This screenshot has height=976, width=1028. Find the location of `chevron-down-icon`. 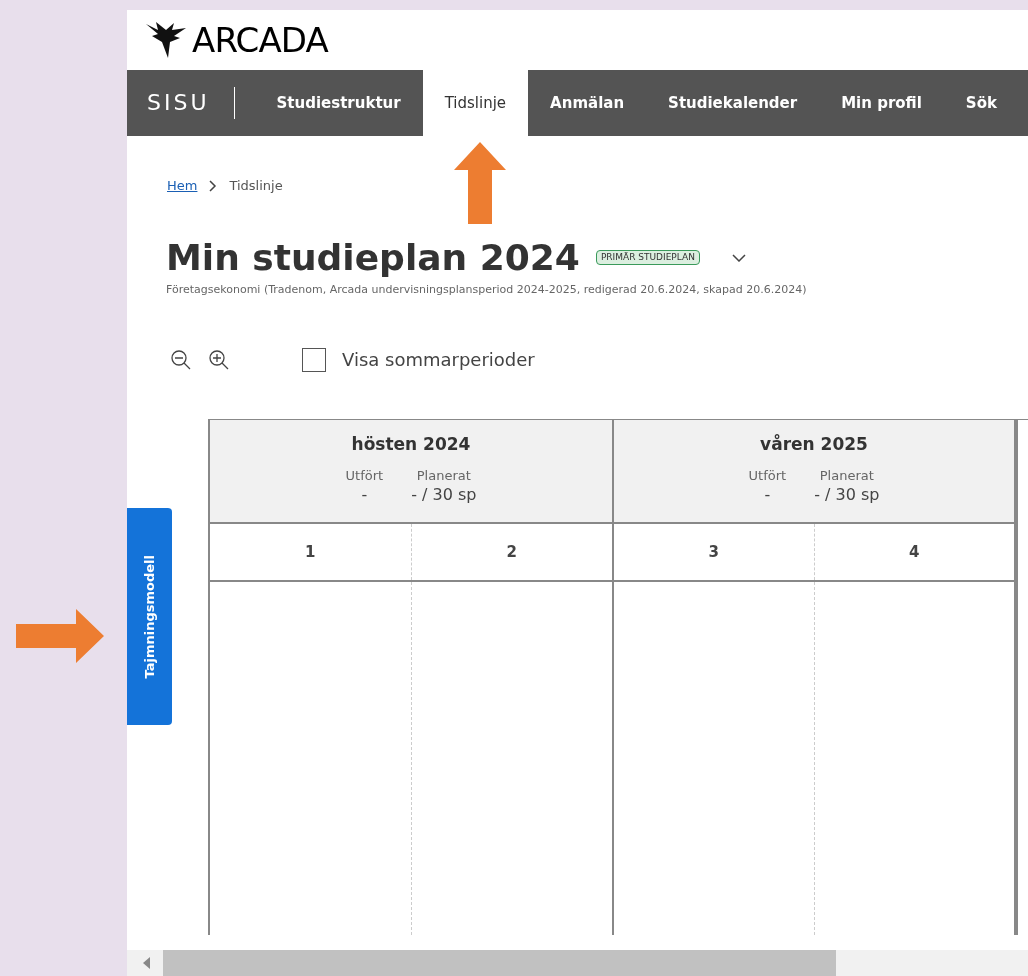

chevron-down-icon is located at coordinates (738, 257).